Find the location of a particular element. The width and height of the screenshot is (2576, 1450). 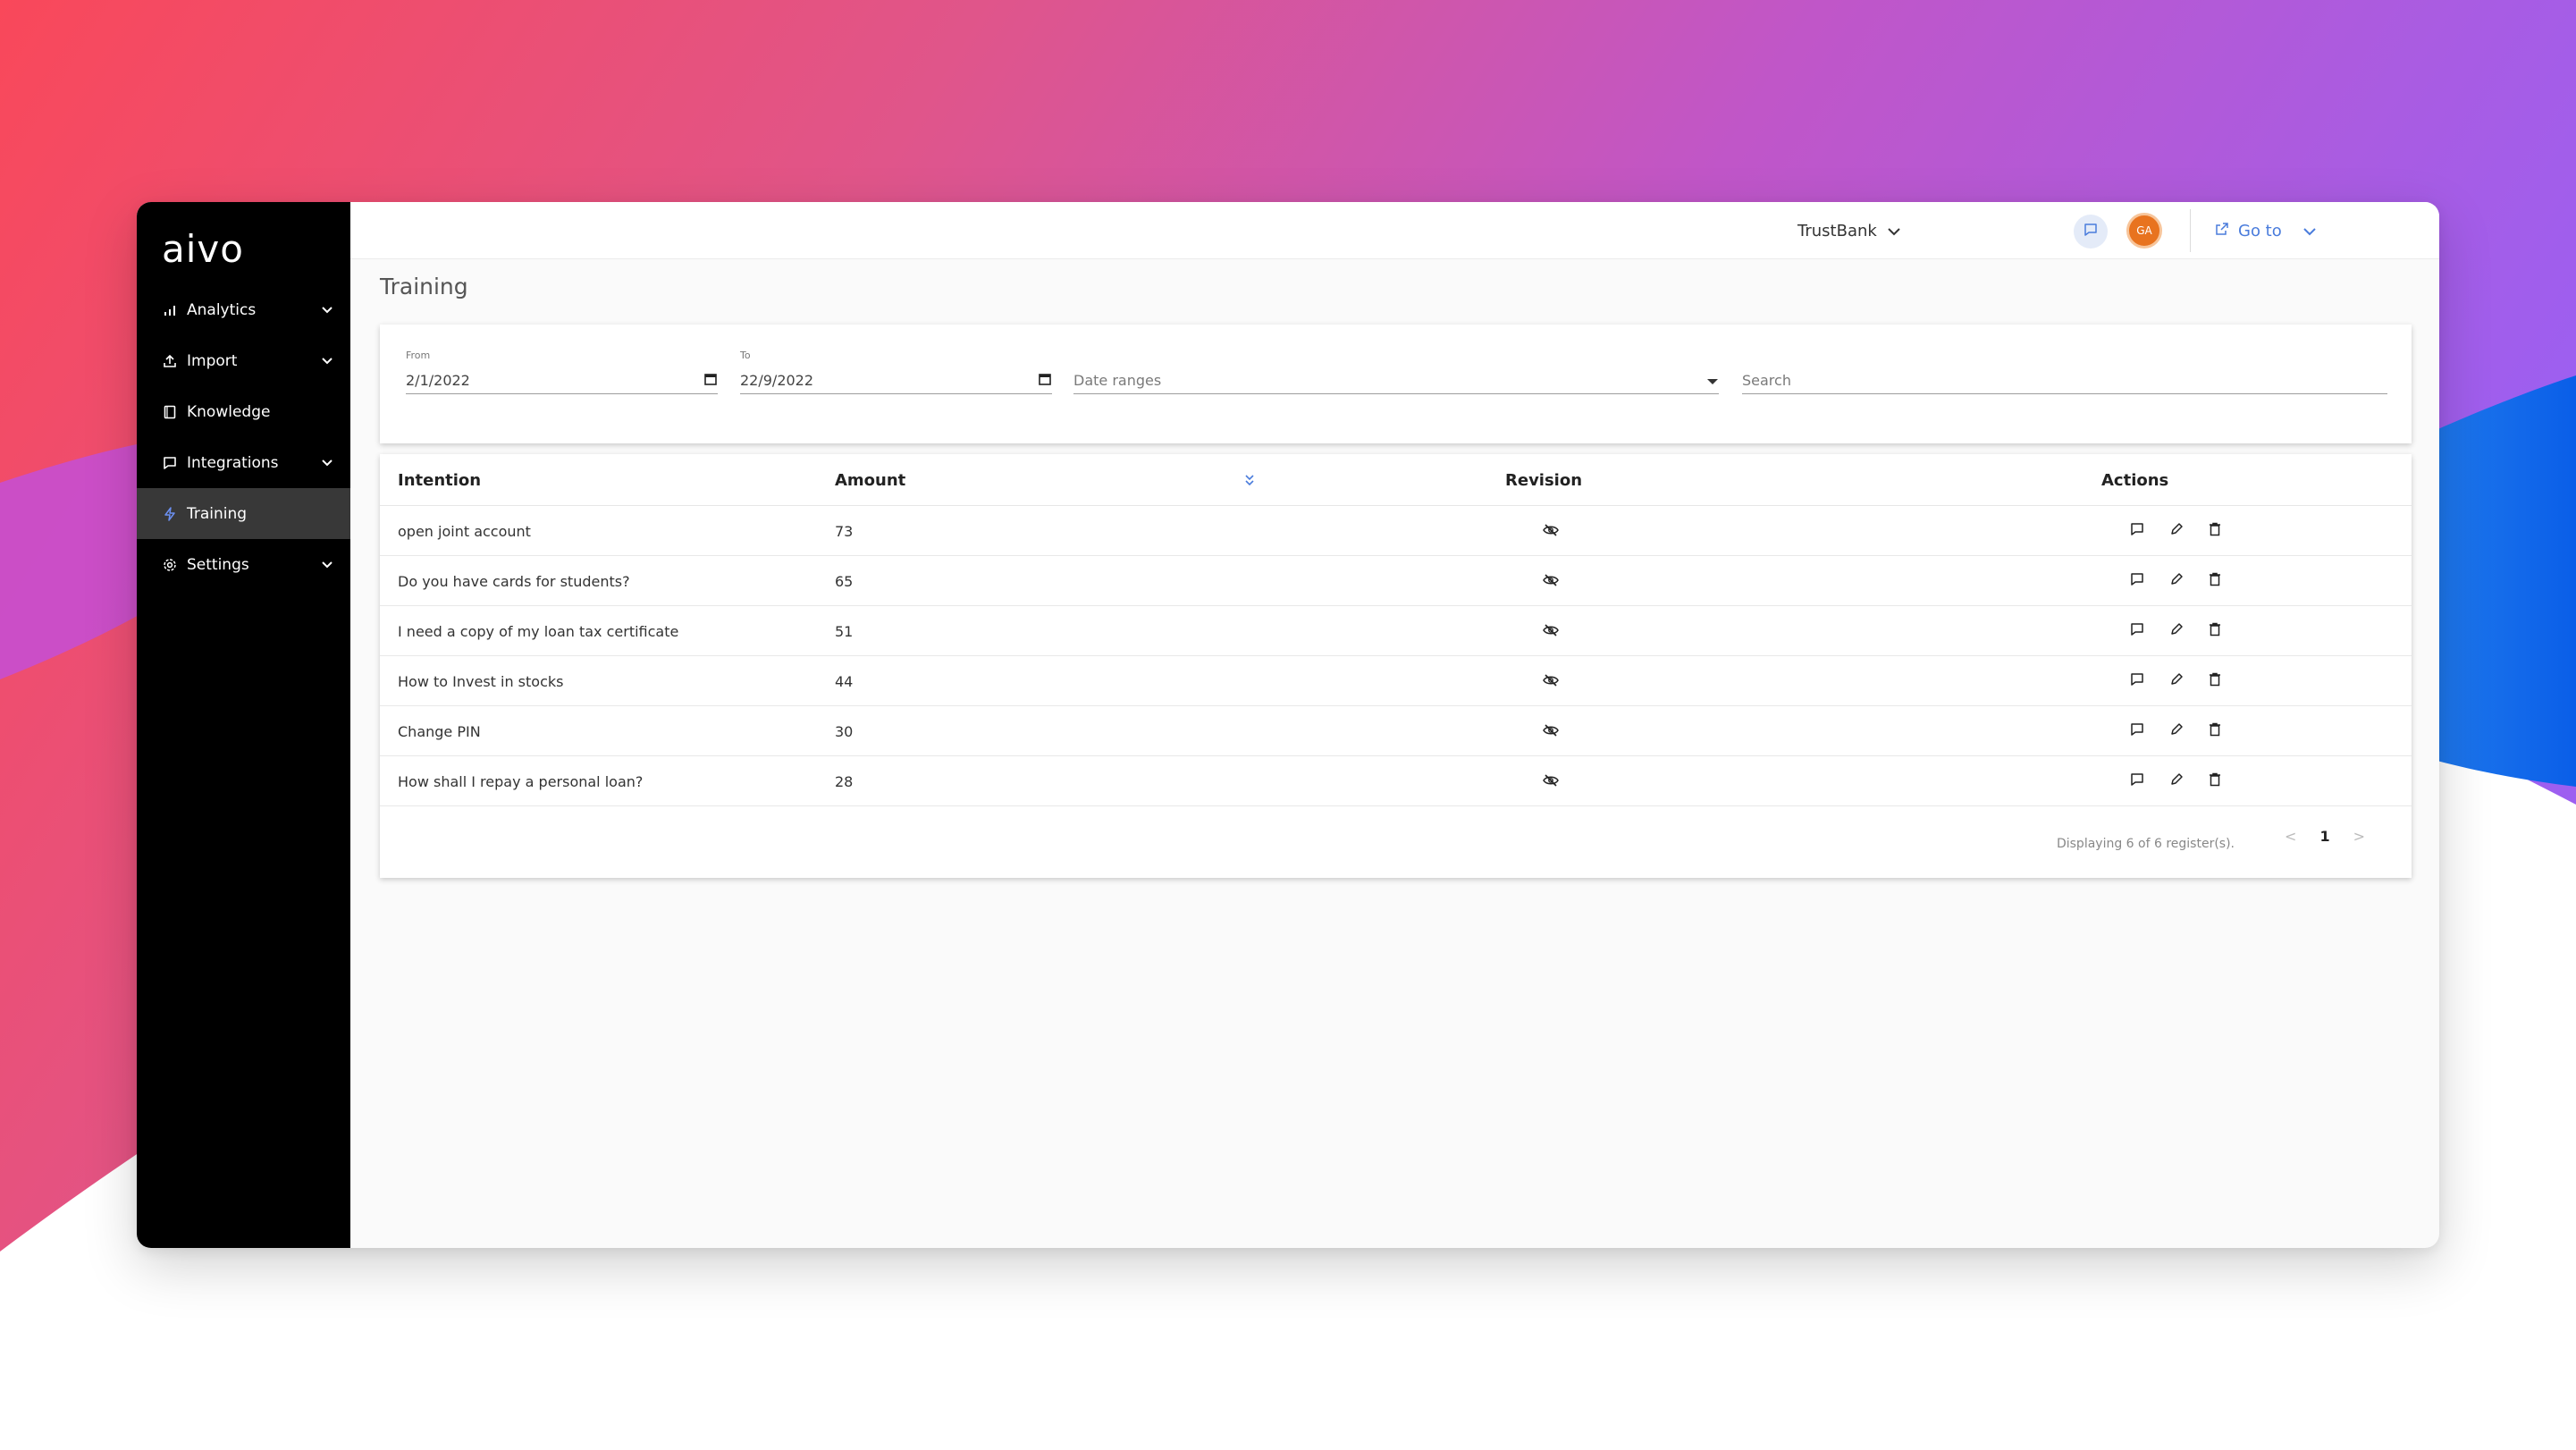

bar-chart-icon is located at coordinates (170, 310).